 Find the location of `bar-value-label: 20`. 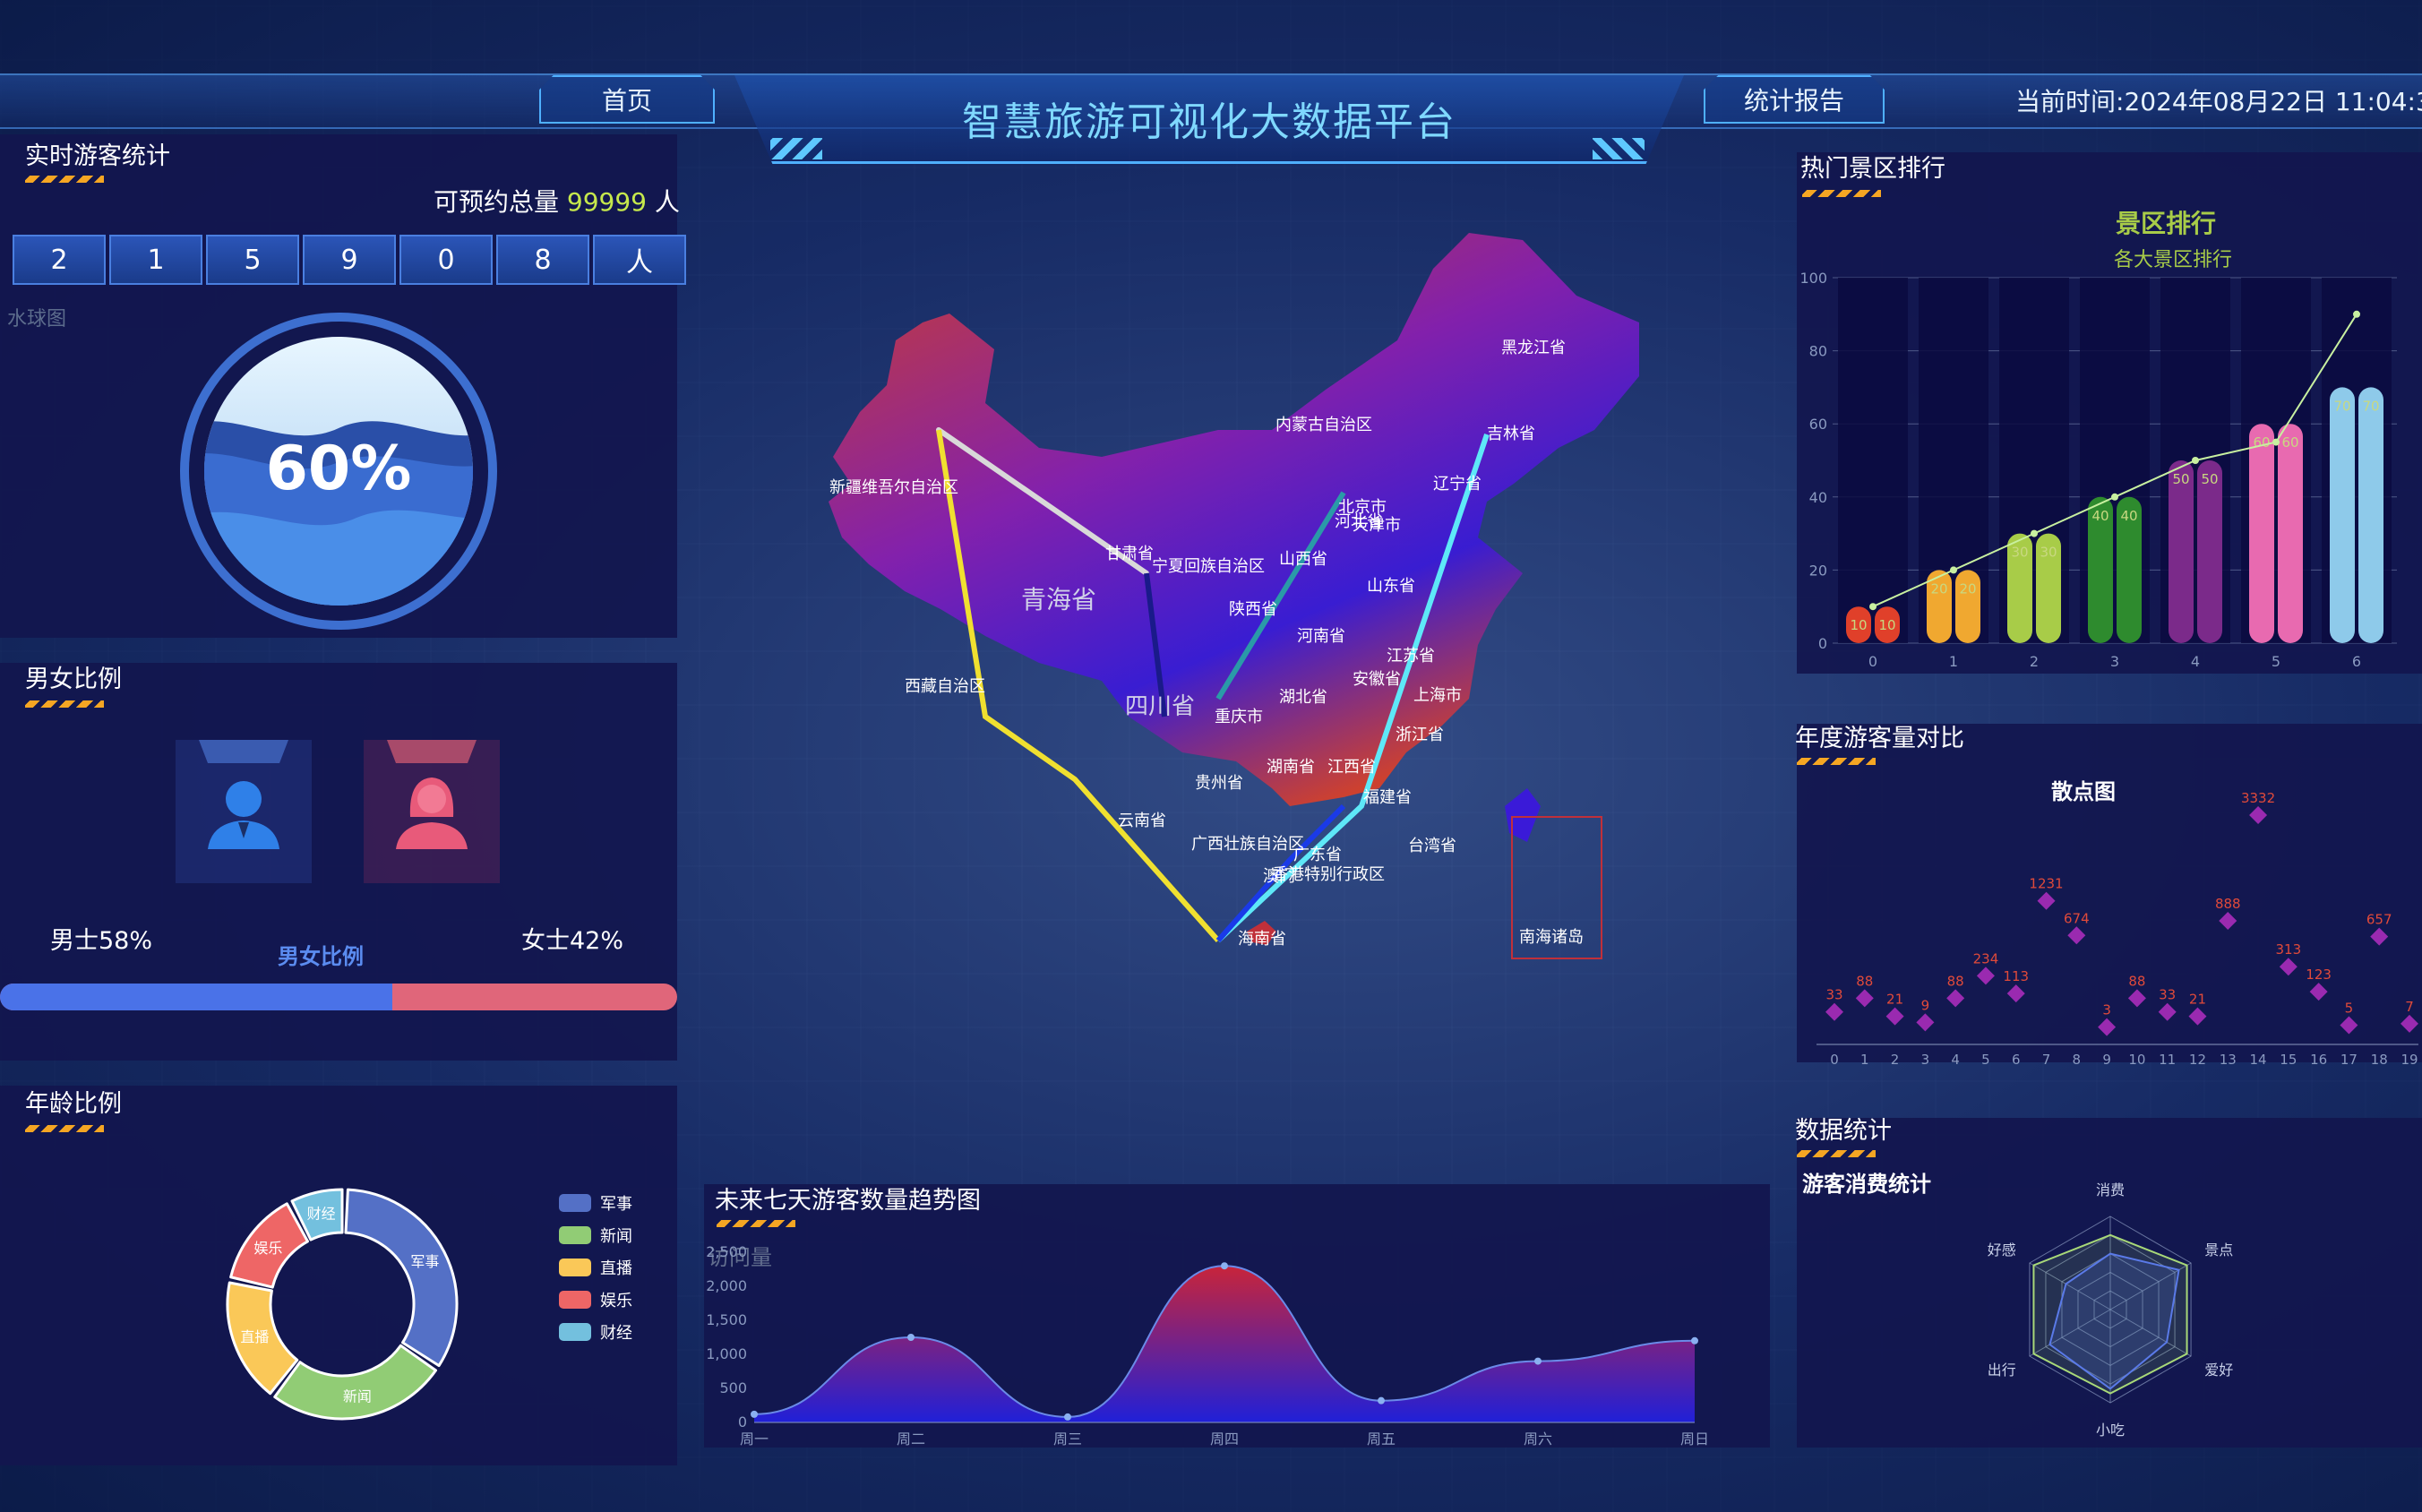

bar-value-label: 20 is located at coordinates (1939, 589).